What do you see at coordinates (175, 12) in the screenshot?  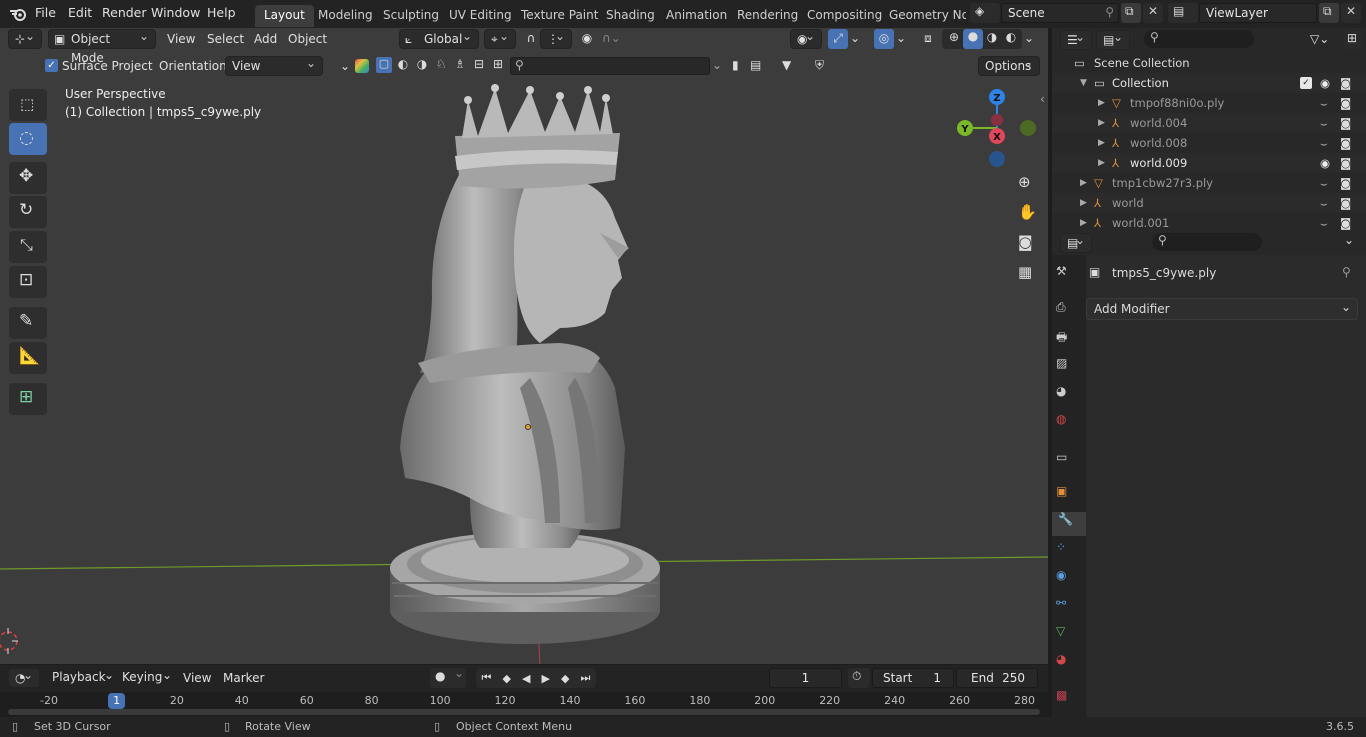 I see `menu-window: Window` at bounding box center [175, 12].